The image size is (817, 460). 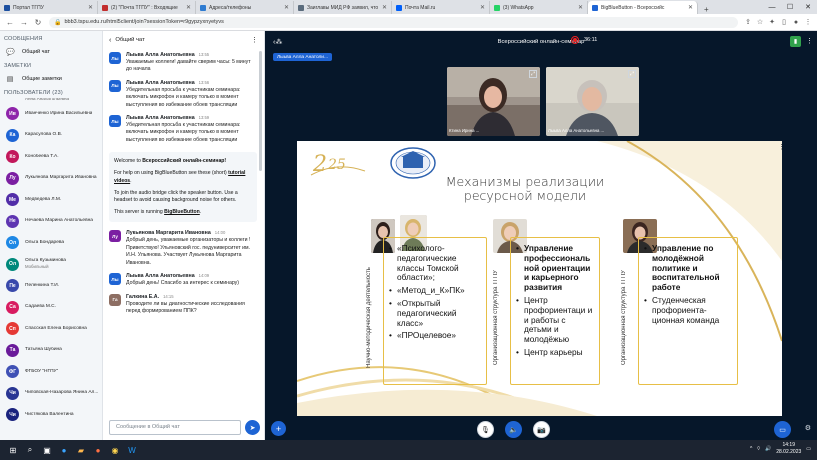 I want to click on audio-button: 🔈, so click(x=513, y=429).